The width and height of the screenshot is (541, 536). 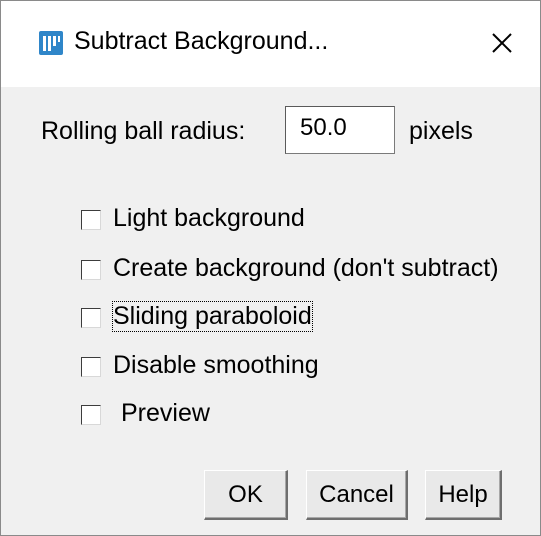 What do you see at coordinates (216, 365) in the screenshot?
I see `disable-smoothing-label: Disable smoothing` at bounding box center [216, 365].